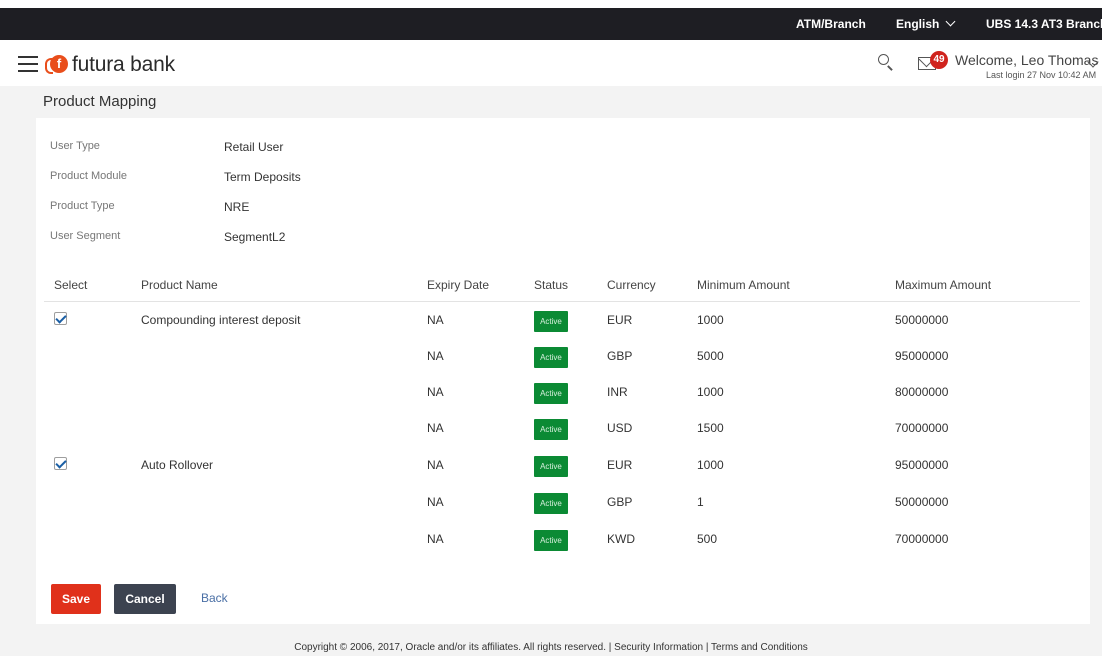 This screenshot has height=656, width=1102. Describe the element at coordinates (700, 502) in the screenshot. I see `minimum-amount: 1` at that location.